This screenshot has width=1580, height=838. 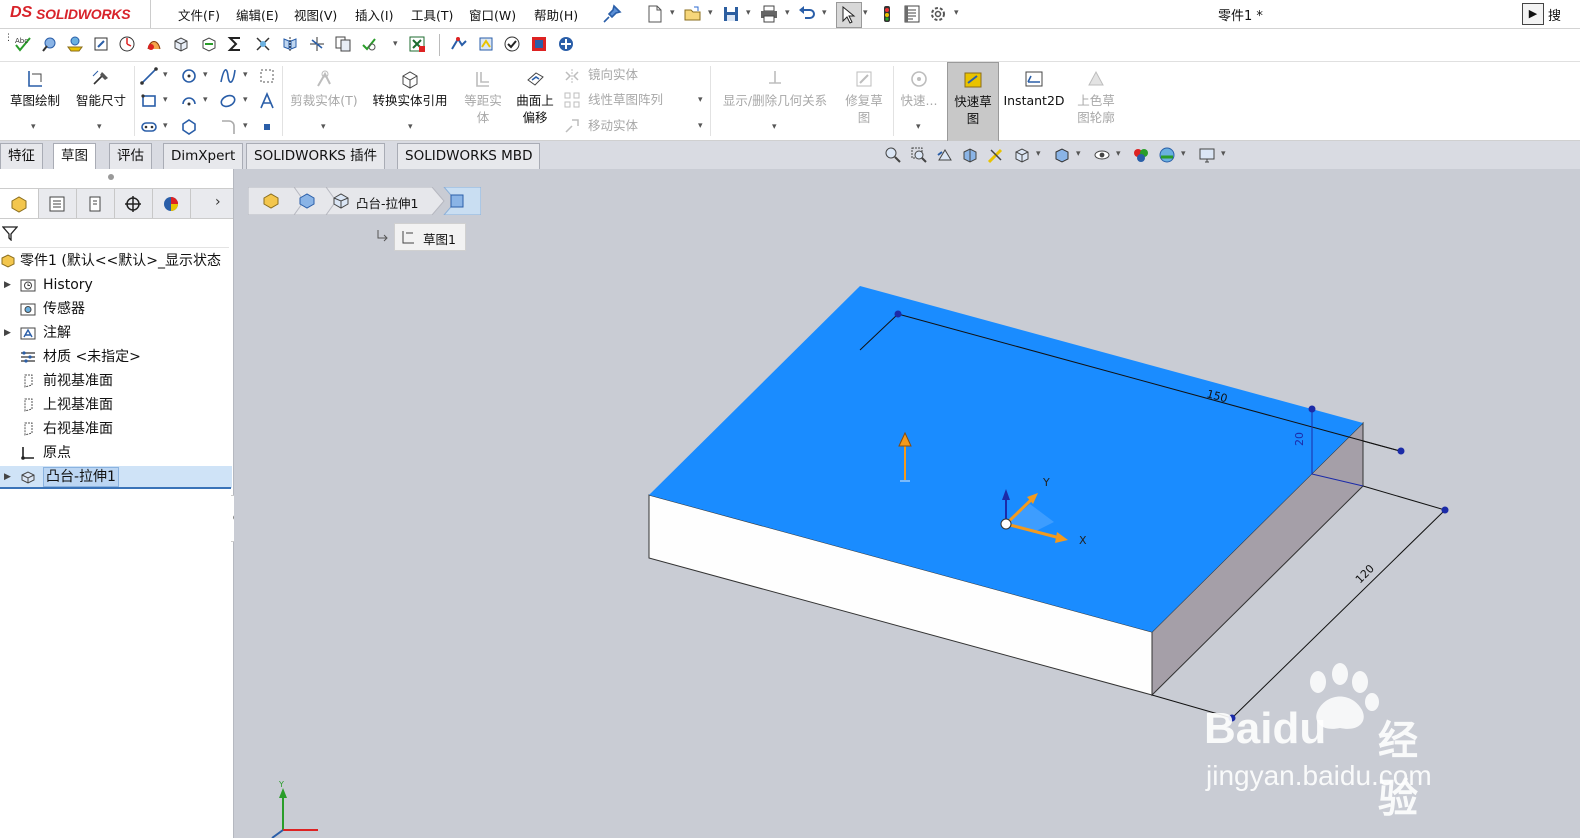 I want to click on search-label: 搜, so click(x=1554, y=14).